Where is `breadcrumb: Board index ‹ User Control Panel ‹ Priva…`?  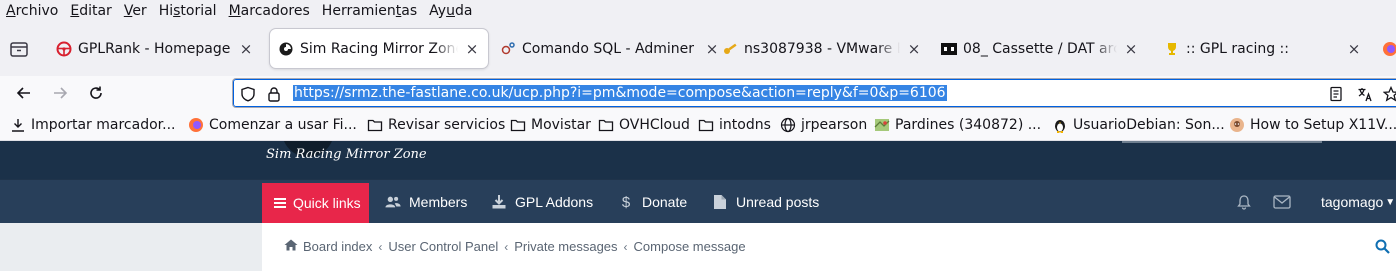
breadcrumb: Board index ‹ User Control Panel ‹ Priva… is located at coordinates (515, 246).